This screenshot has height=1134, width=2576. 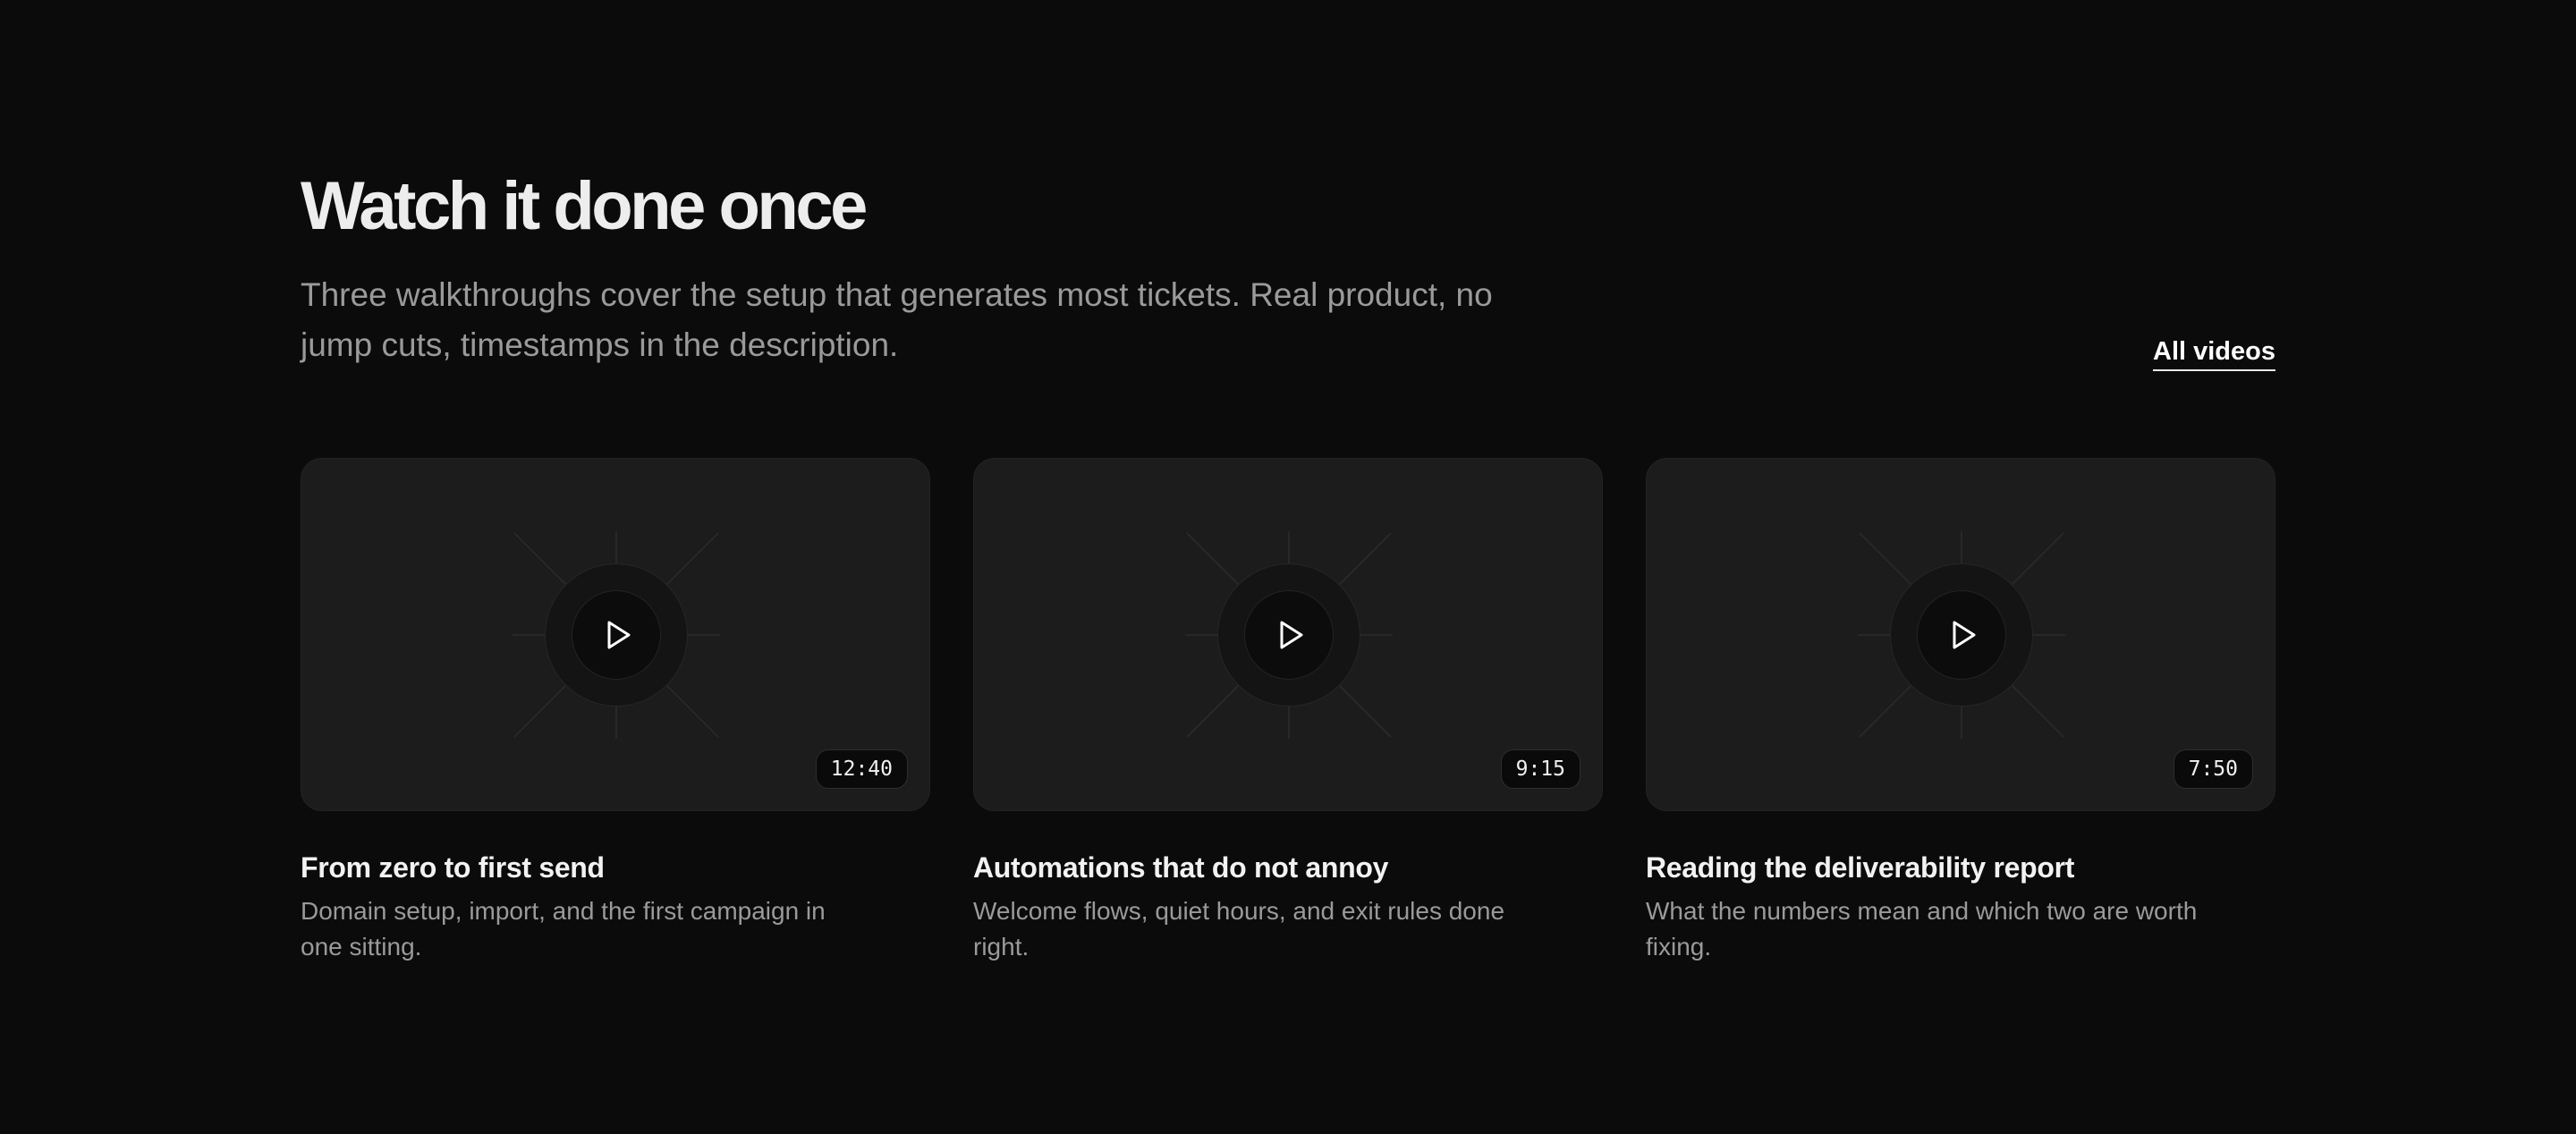 I want to click on duration-badge: 9:15, so click(x=1540, y=769).